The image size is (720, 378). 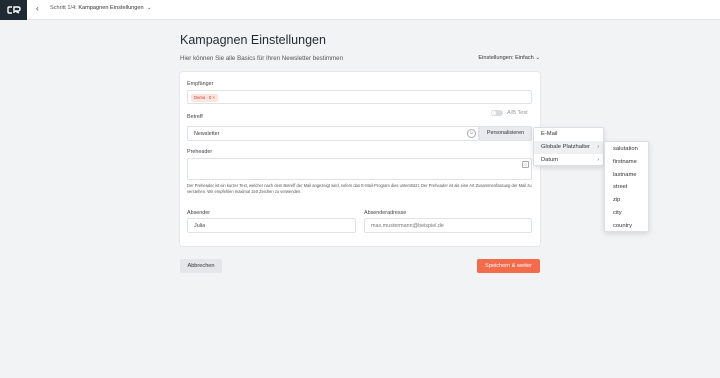 What do you see at coordinates (568, 160) in the screenshot?
I see `menu-item-date: Datum ›` at bounding box center [568, 160].